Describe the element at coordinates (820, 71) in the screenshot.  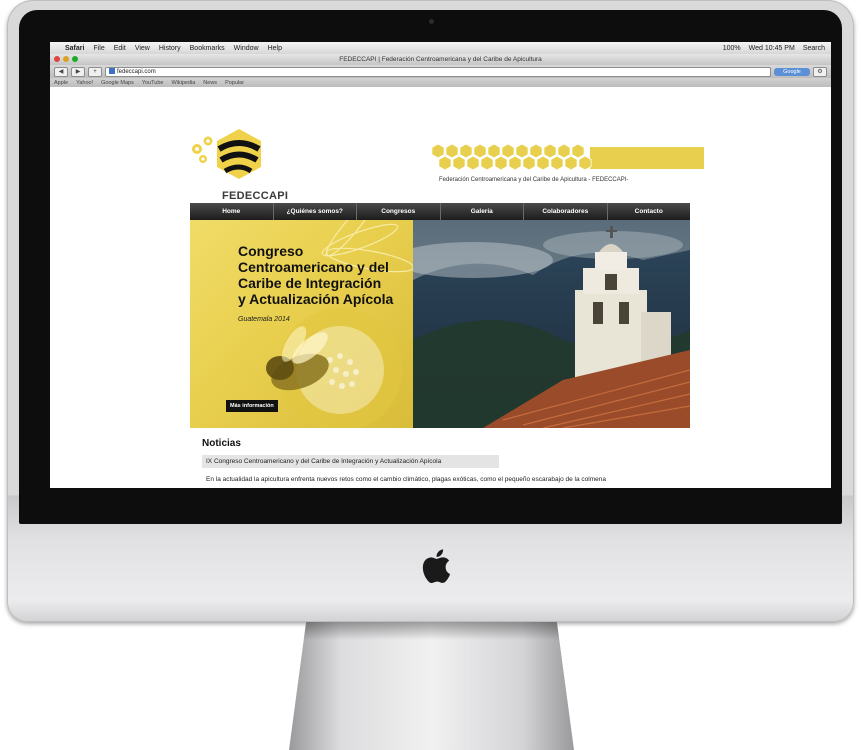
I see `settings-icon: ⚙` at that location.